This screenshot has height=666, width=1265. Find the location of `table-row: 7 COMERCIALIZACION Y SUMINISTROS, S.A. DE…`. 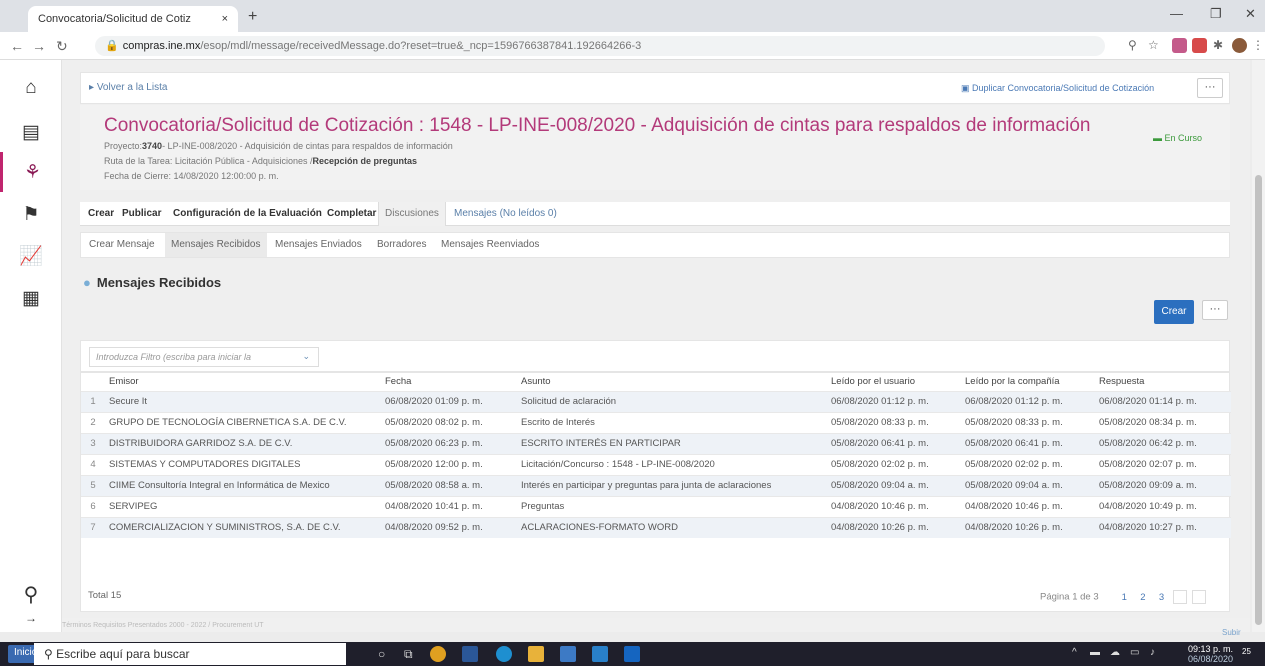

table-row: 7 COMERCIALIZACION Y SUMINISTROS, S.A. DE… is located at coordinates (656, 527).